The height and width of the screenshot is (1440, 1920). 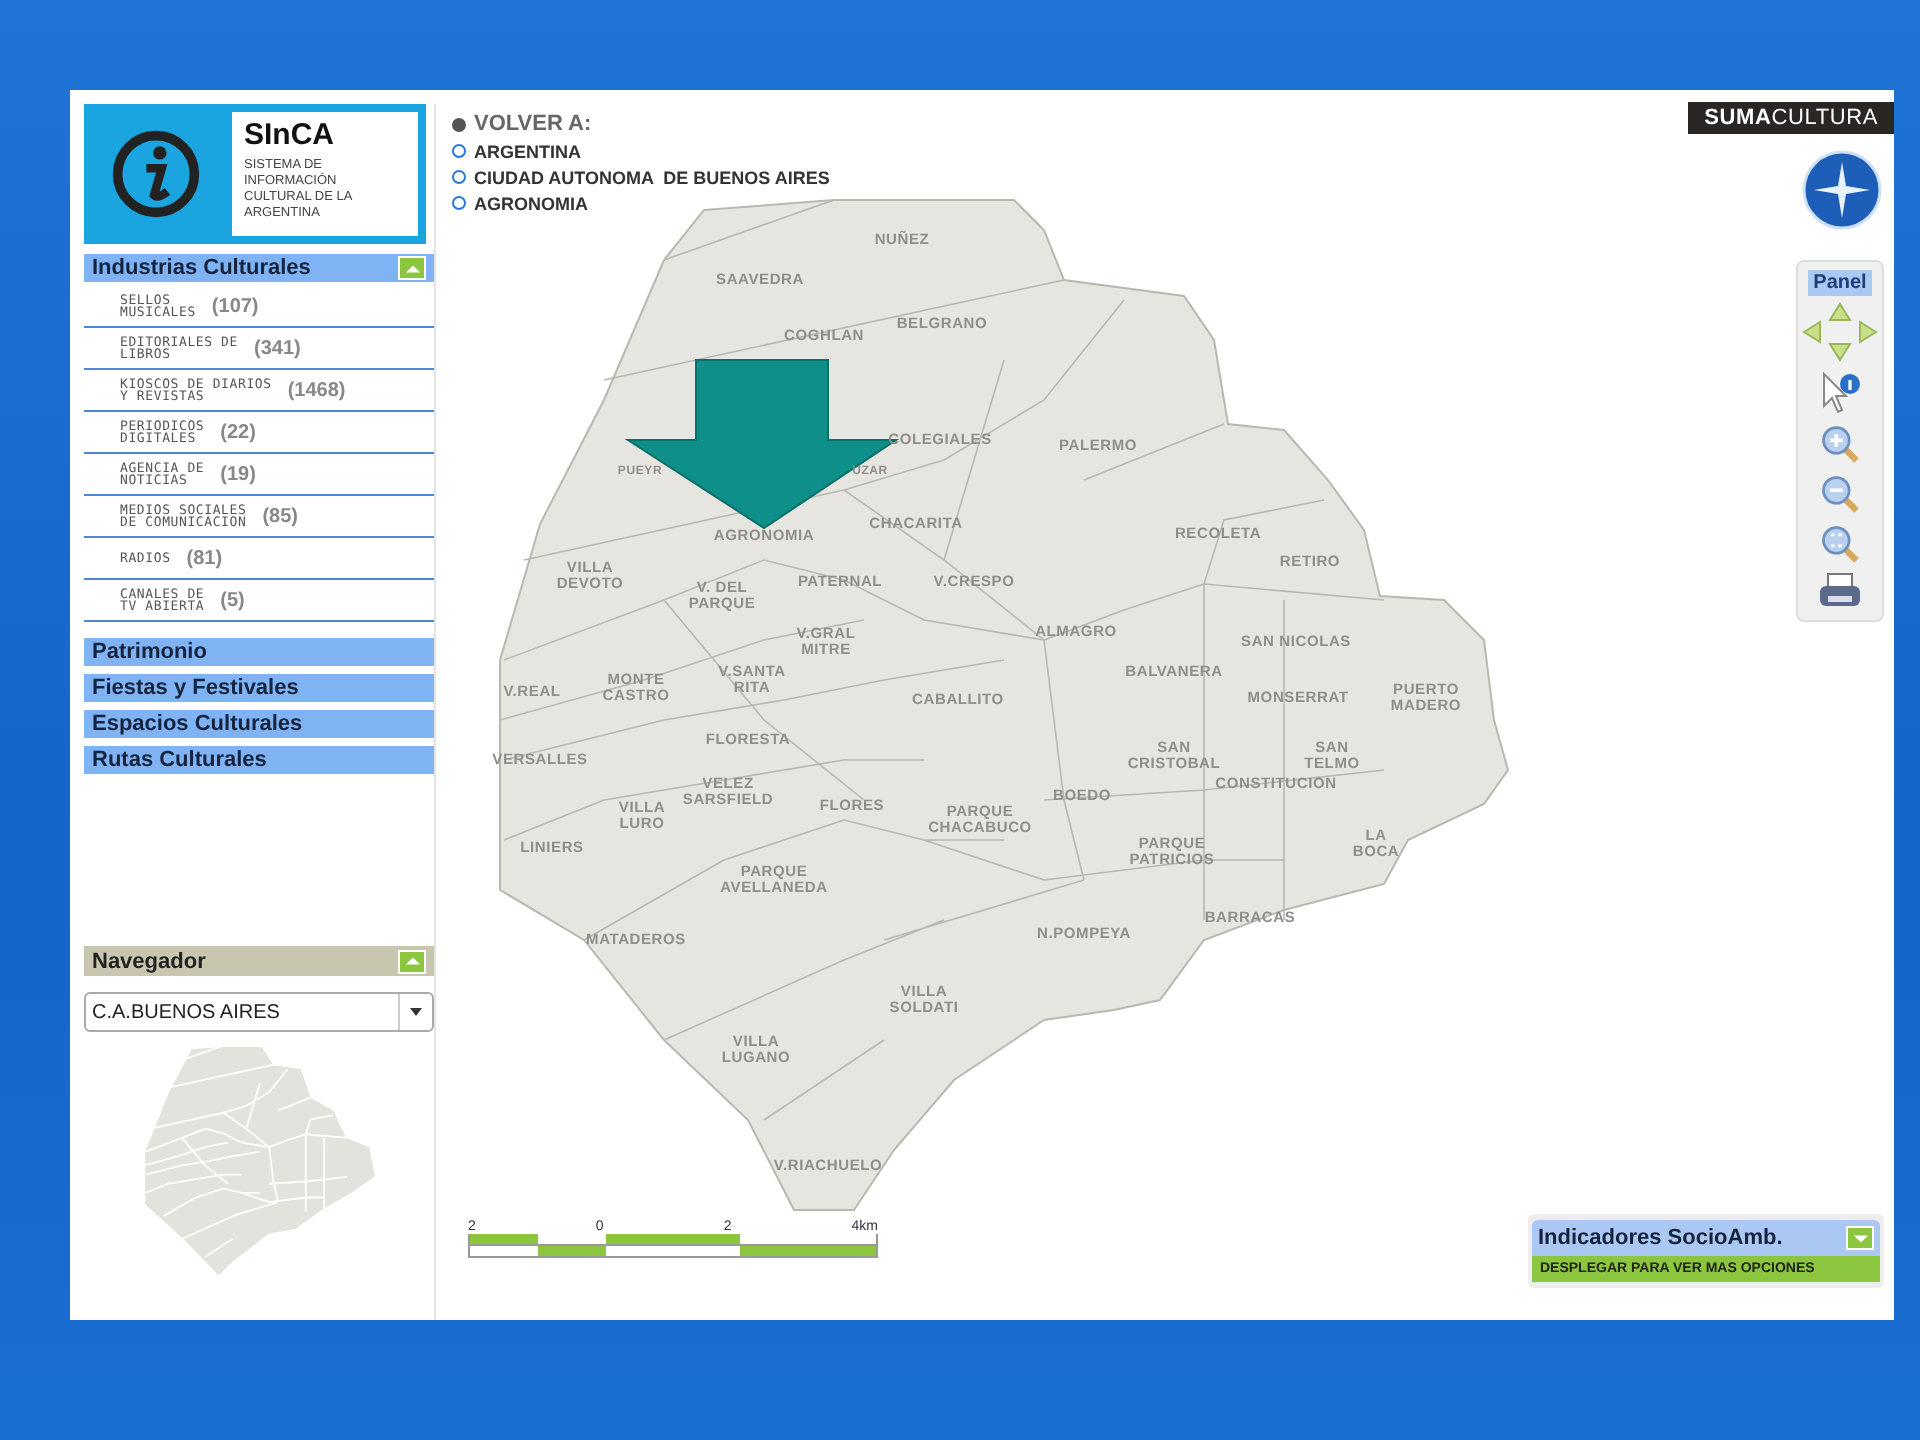 I want to click on category-title: Industrias Culturales, so click(x=201, y=268).